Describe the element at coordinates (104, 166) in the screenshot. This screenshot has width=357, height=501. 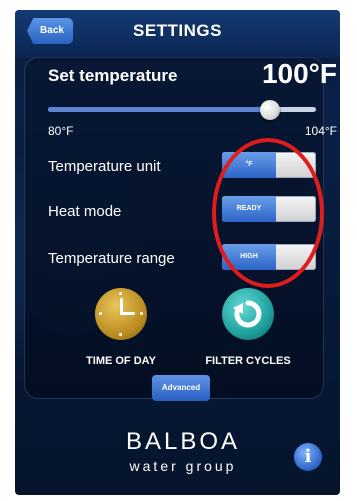
I see `temperature-unit-label: Temperature unit` at that location.